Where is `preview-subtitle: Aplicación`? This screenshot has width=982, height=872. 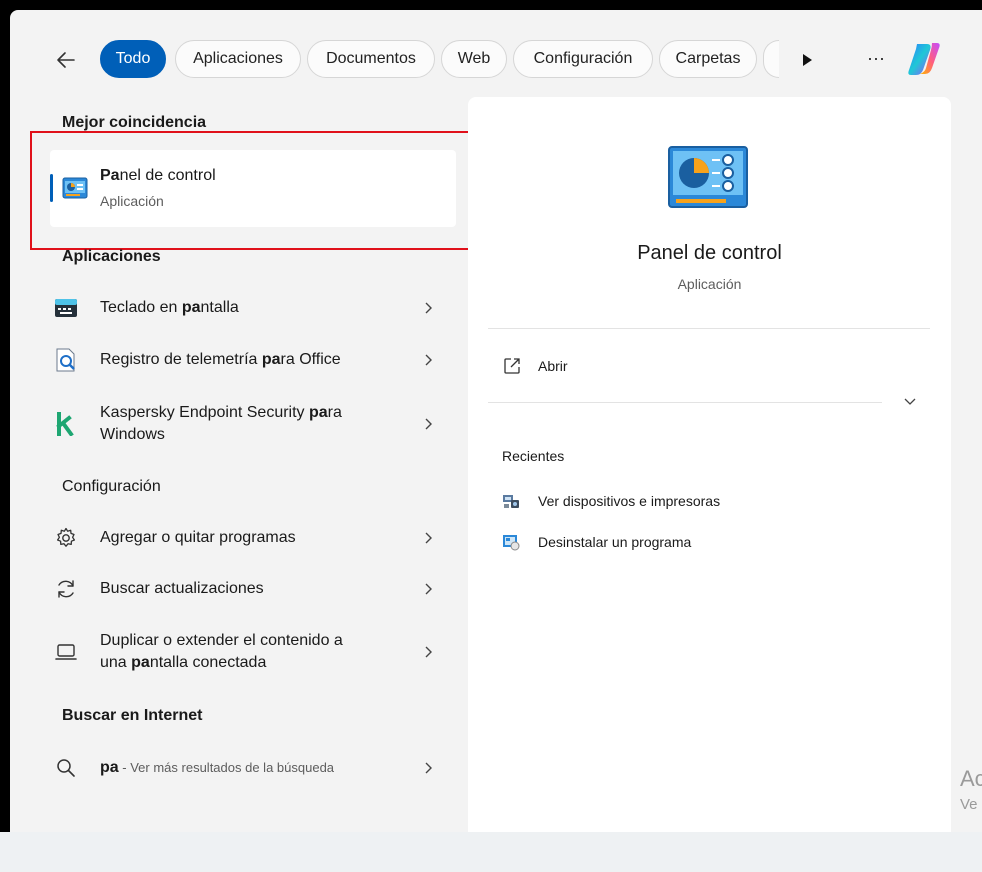
preview-subtitle: Aplicación is located at coordinates (709, 284).